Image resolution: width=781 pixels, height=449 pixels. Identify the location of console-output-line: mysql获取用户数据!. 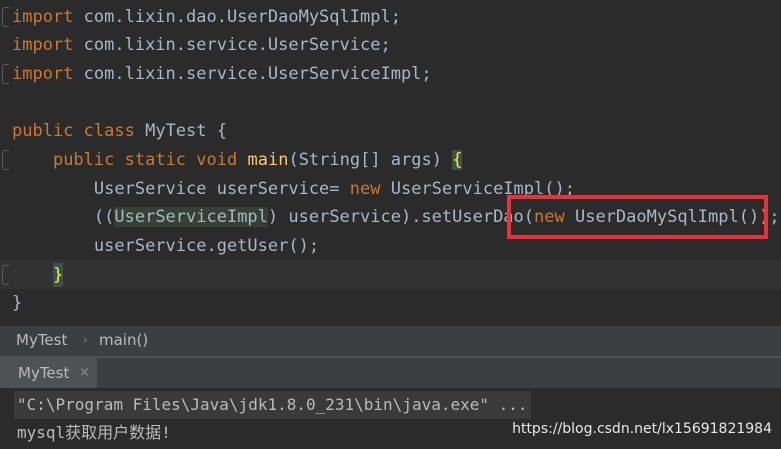
(94, 432).